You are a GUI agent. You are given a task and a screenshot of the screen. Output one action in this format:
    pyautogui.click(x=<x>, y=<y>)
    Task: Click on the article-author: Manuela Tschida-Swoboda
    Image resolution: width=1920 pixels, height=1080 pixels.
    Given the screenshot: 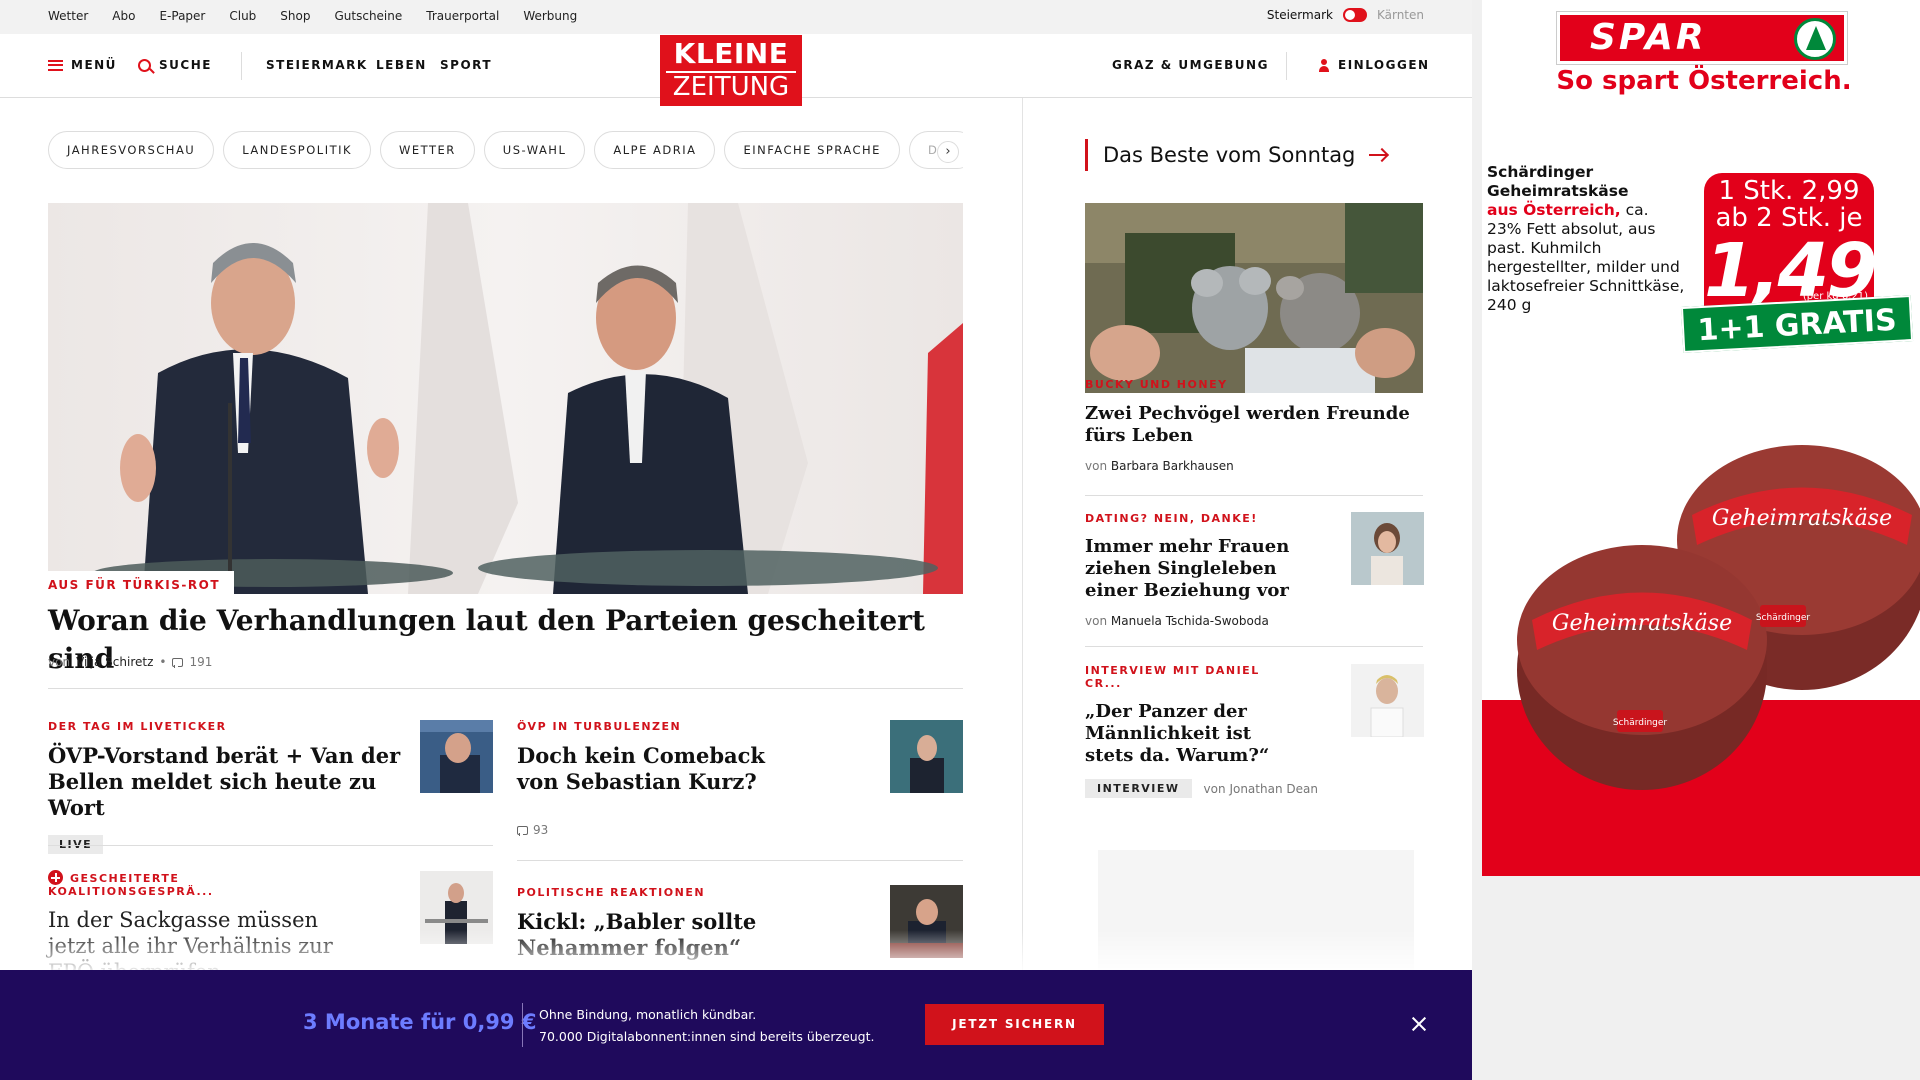 What is the action you would take?
    pyautogui.click(x=1190, y=621)
    